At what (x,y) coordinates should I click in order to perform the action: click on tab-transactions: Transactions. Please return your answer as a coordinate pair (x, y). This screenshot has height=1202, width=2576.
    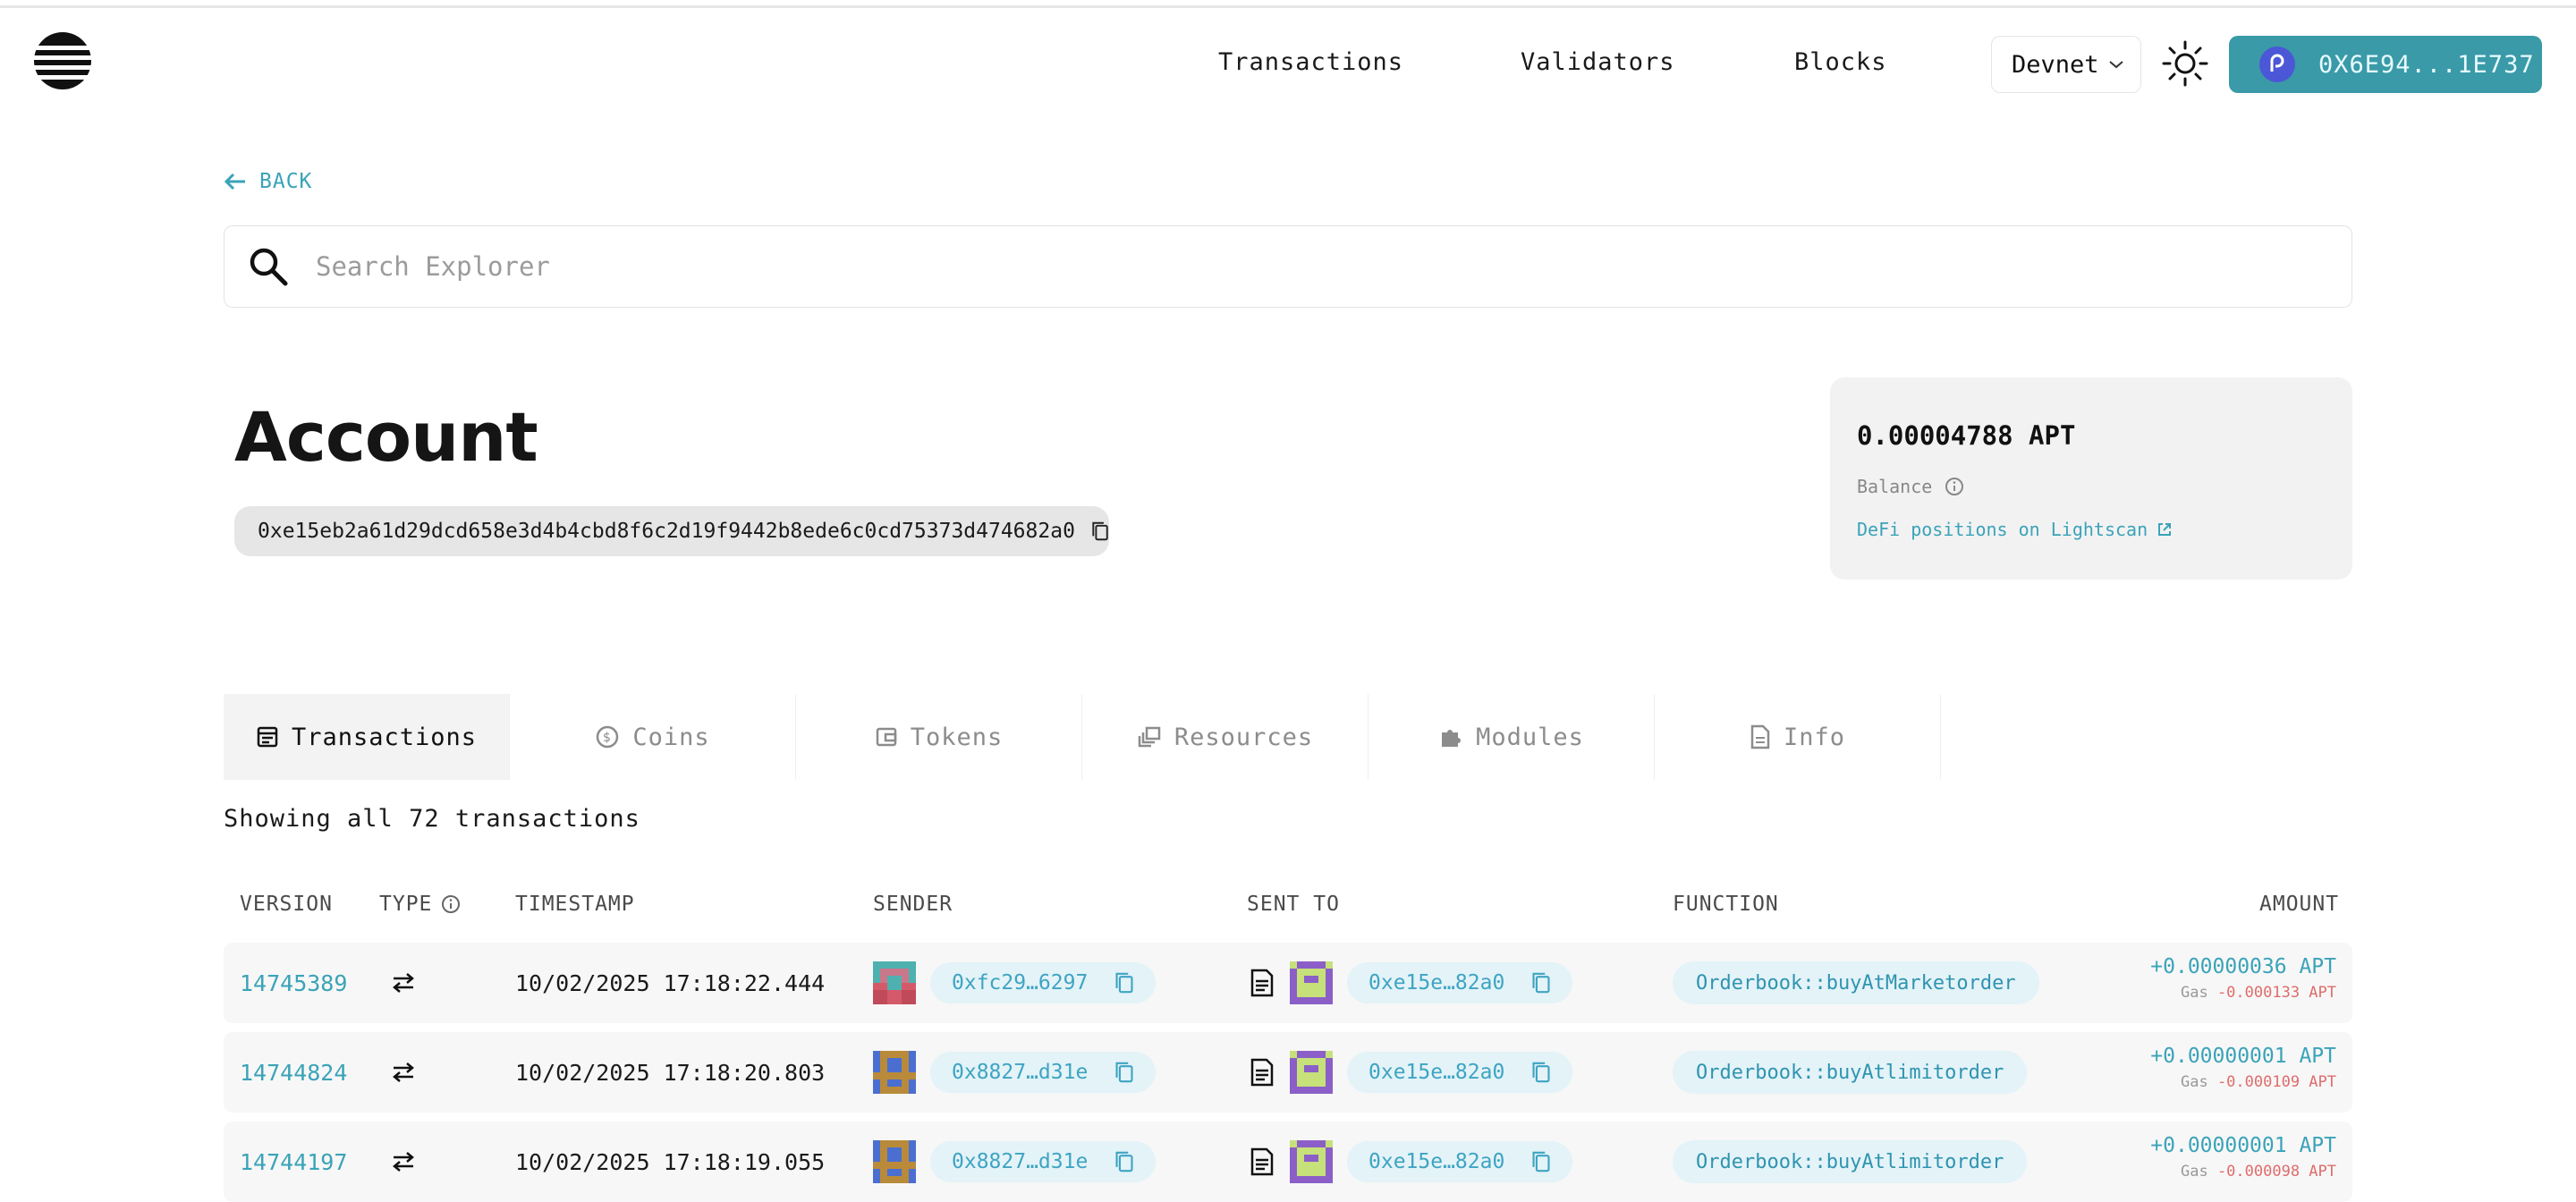
    Looking at the image, I should click on (367, 737).